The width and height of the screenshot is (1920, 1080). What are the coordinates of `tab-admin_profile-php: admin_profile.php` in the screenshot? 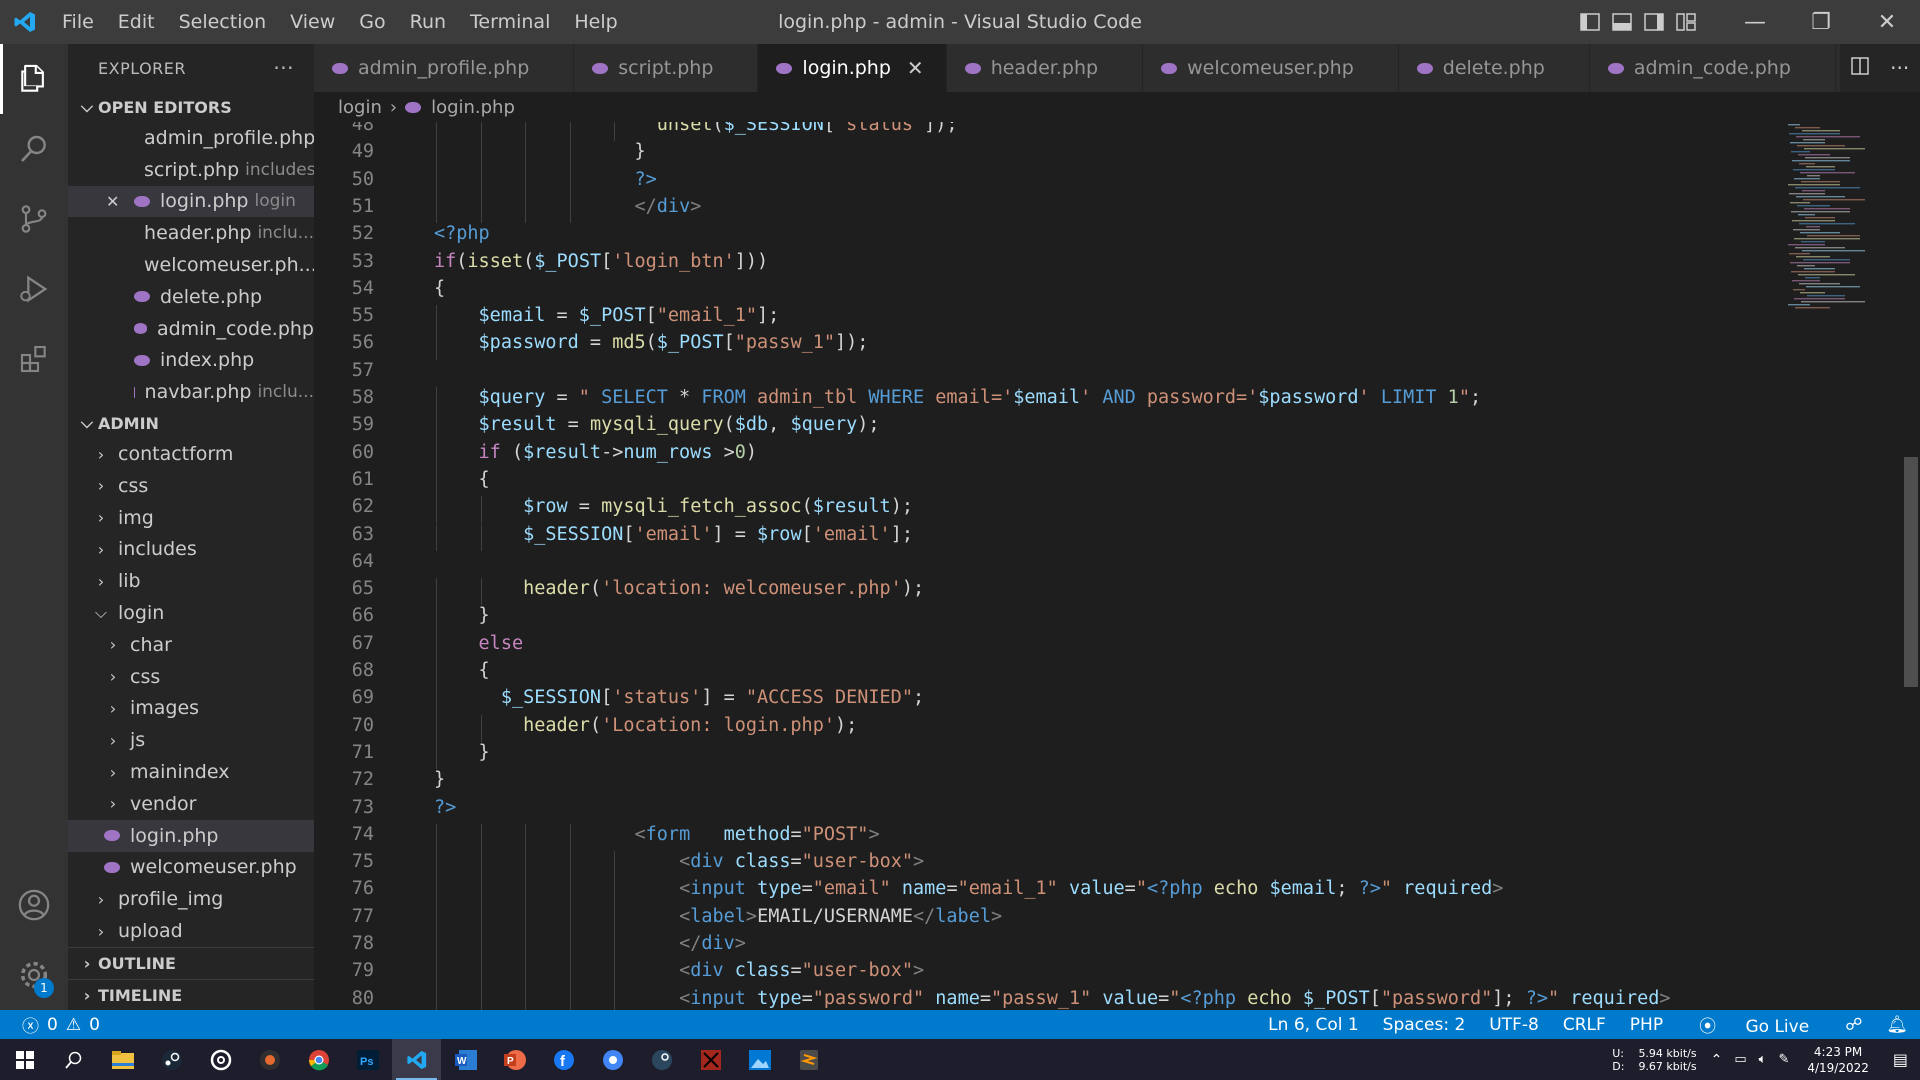 It's located at (444, 68).